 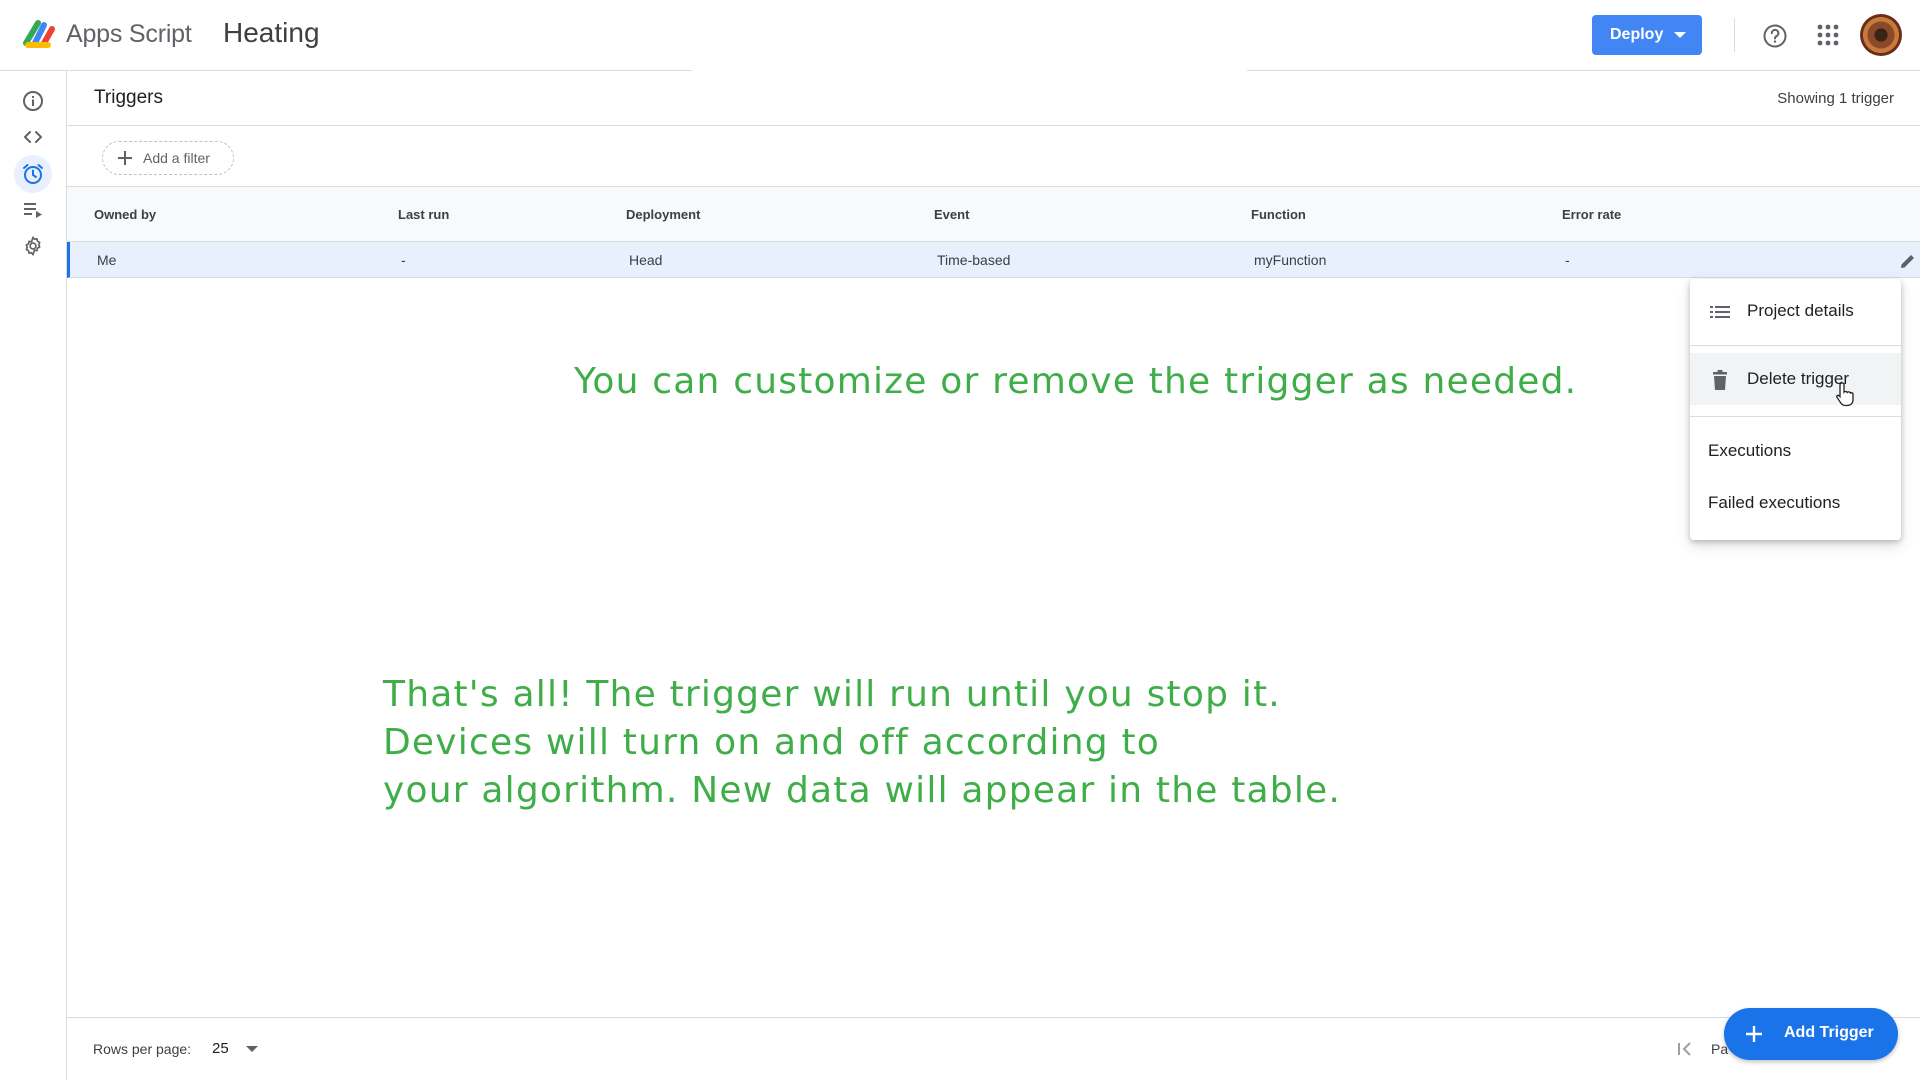 What do you see at coordinates (646, 260) in the screenshot?
I see `cell-deployment: Head` at bounding box center [646, 260].